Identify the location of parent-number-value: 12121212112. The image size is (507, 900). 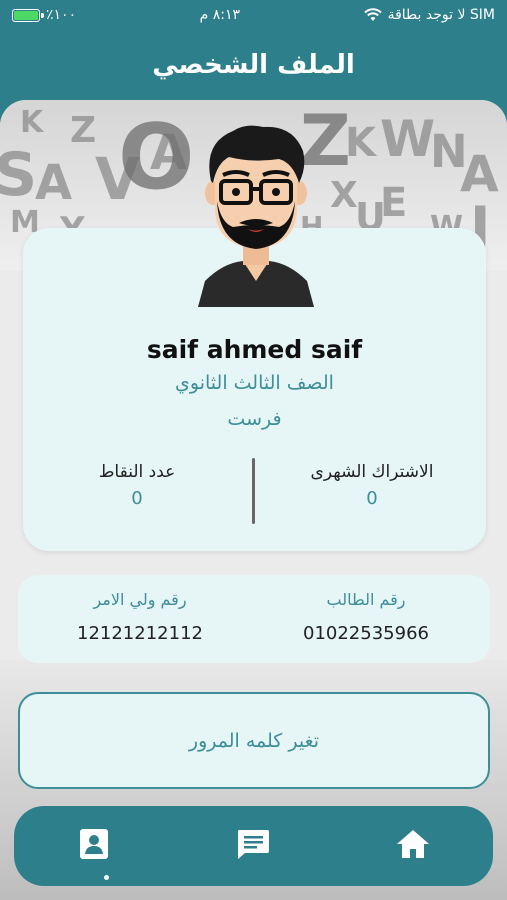
(140, 633).